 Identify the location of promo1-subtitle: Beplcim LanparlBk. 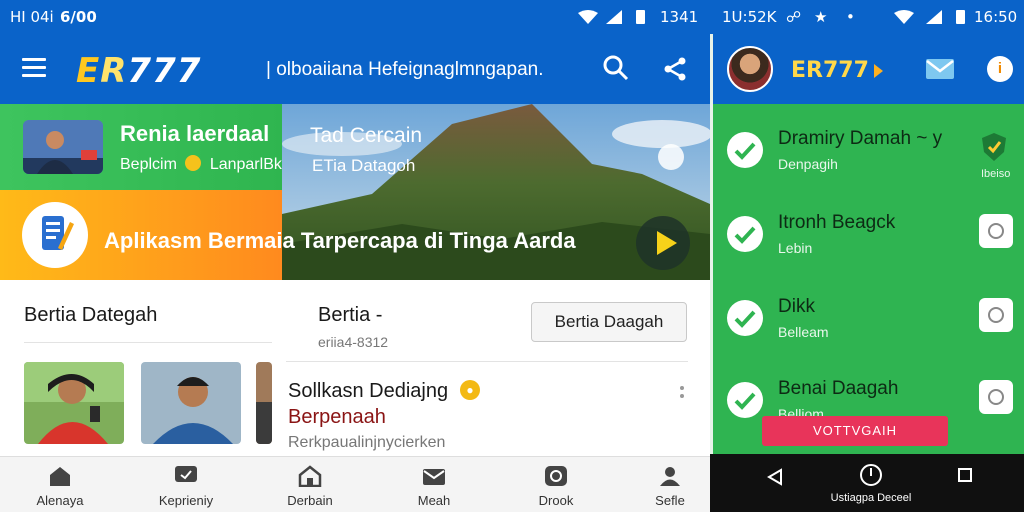
(201, 164).